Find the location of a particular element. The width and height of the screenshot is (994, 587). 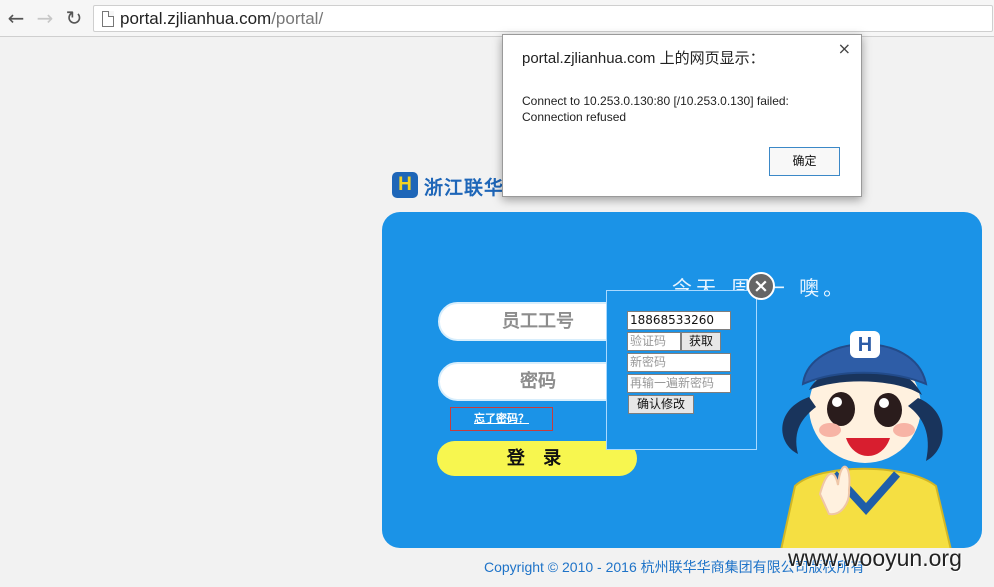

brand-logo: H 浙江联华 is located at coordinates (452, 186).